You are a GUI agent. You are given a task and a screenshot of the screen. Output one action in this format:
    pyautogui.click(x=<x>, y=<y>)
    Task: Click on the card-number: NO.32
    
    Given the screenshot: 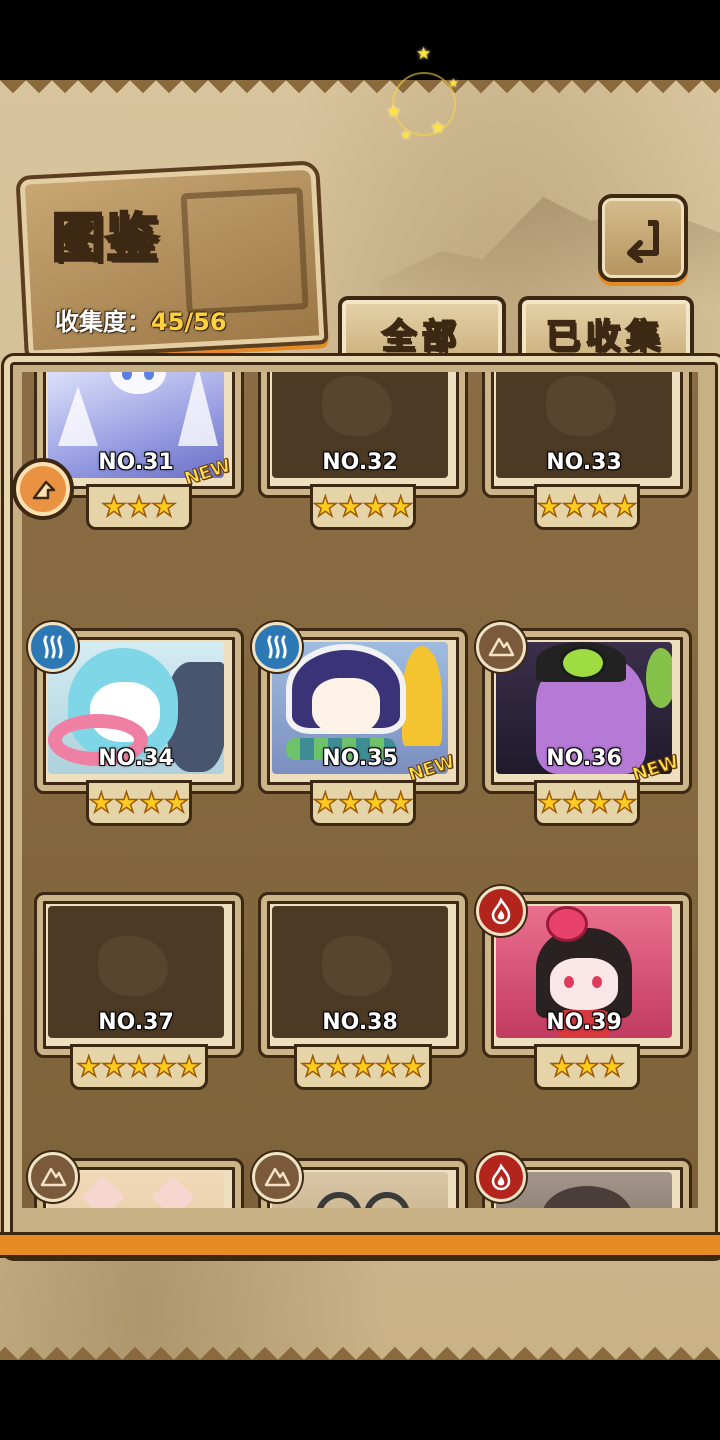 What is the action you would take?
    pyautogui.click(x=360, y=462)
    